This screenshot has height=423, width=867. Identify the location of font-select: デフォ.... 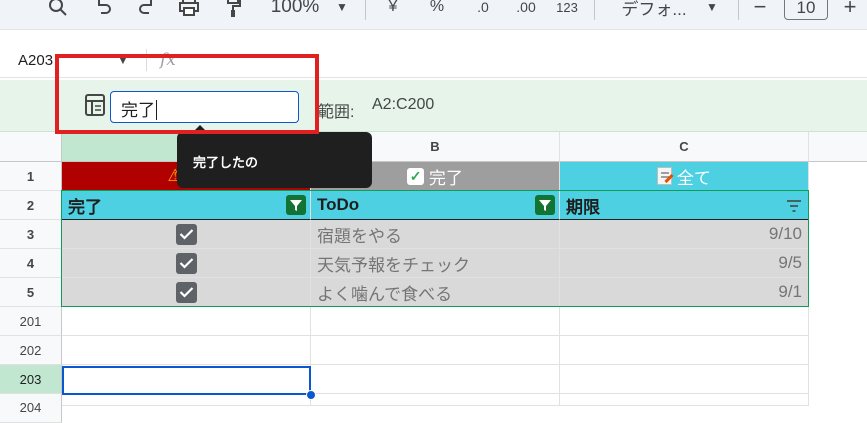
(654, 10).